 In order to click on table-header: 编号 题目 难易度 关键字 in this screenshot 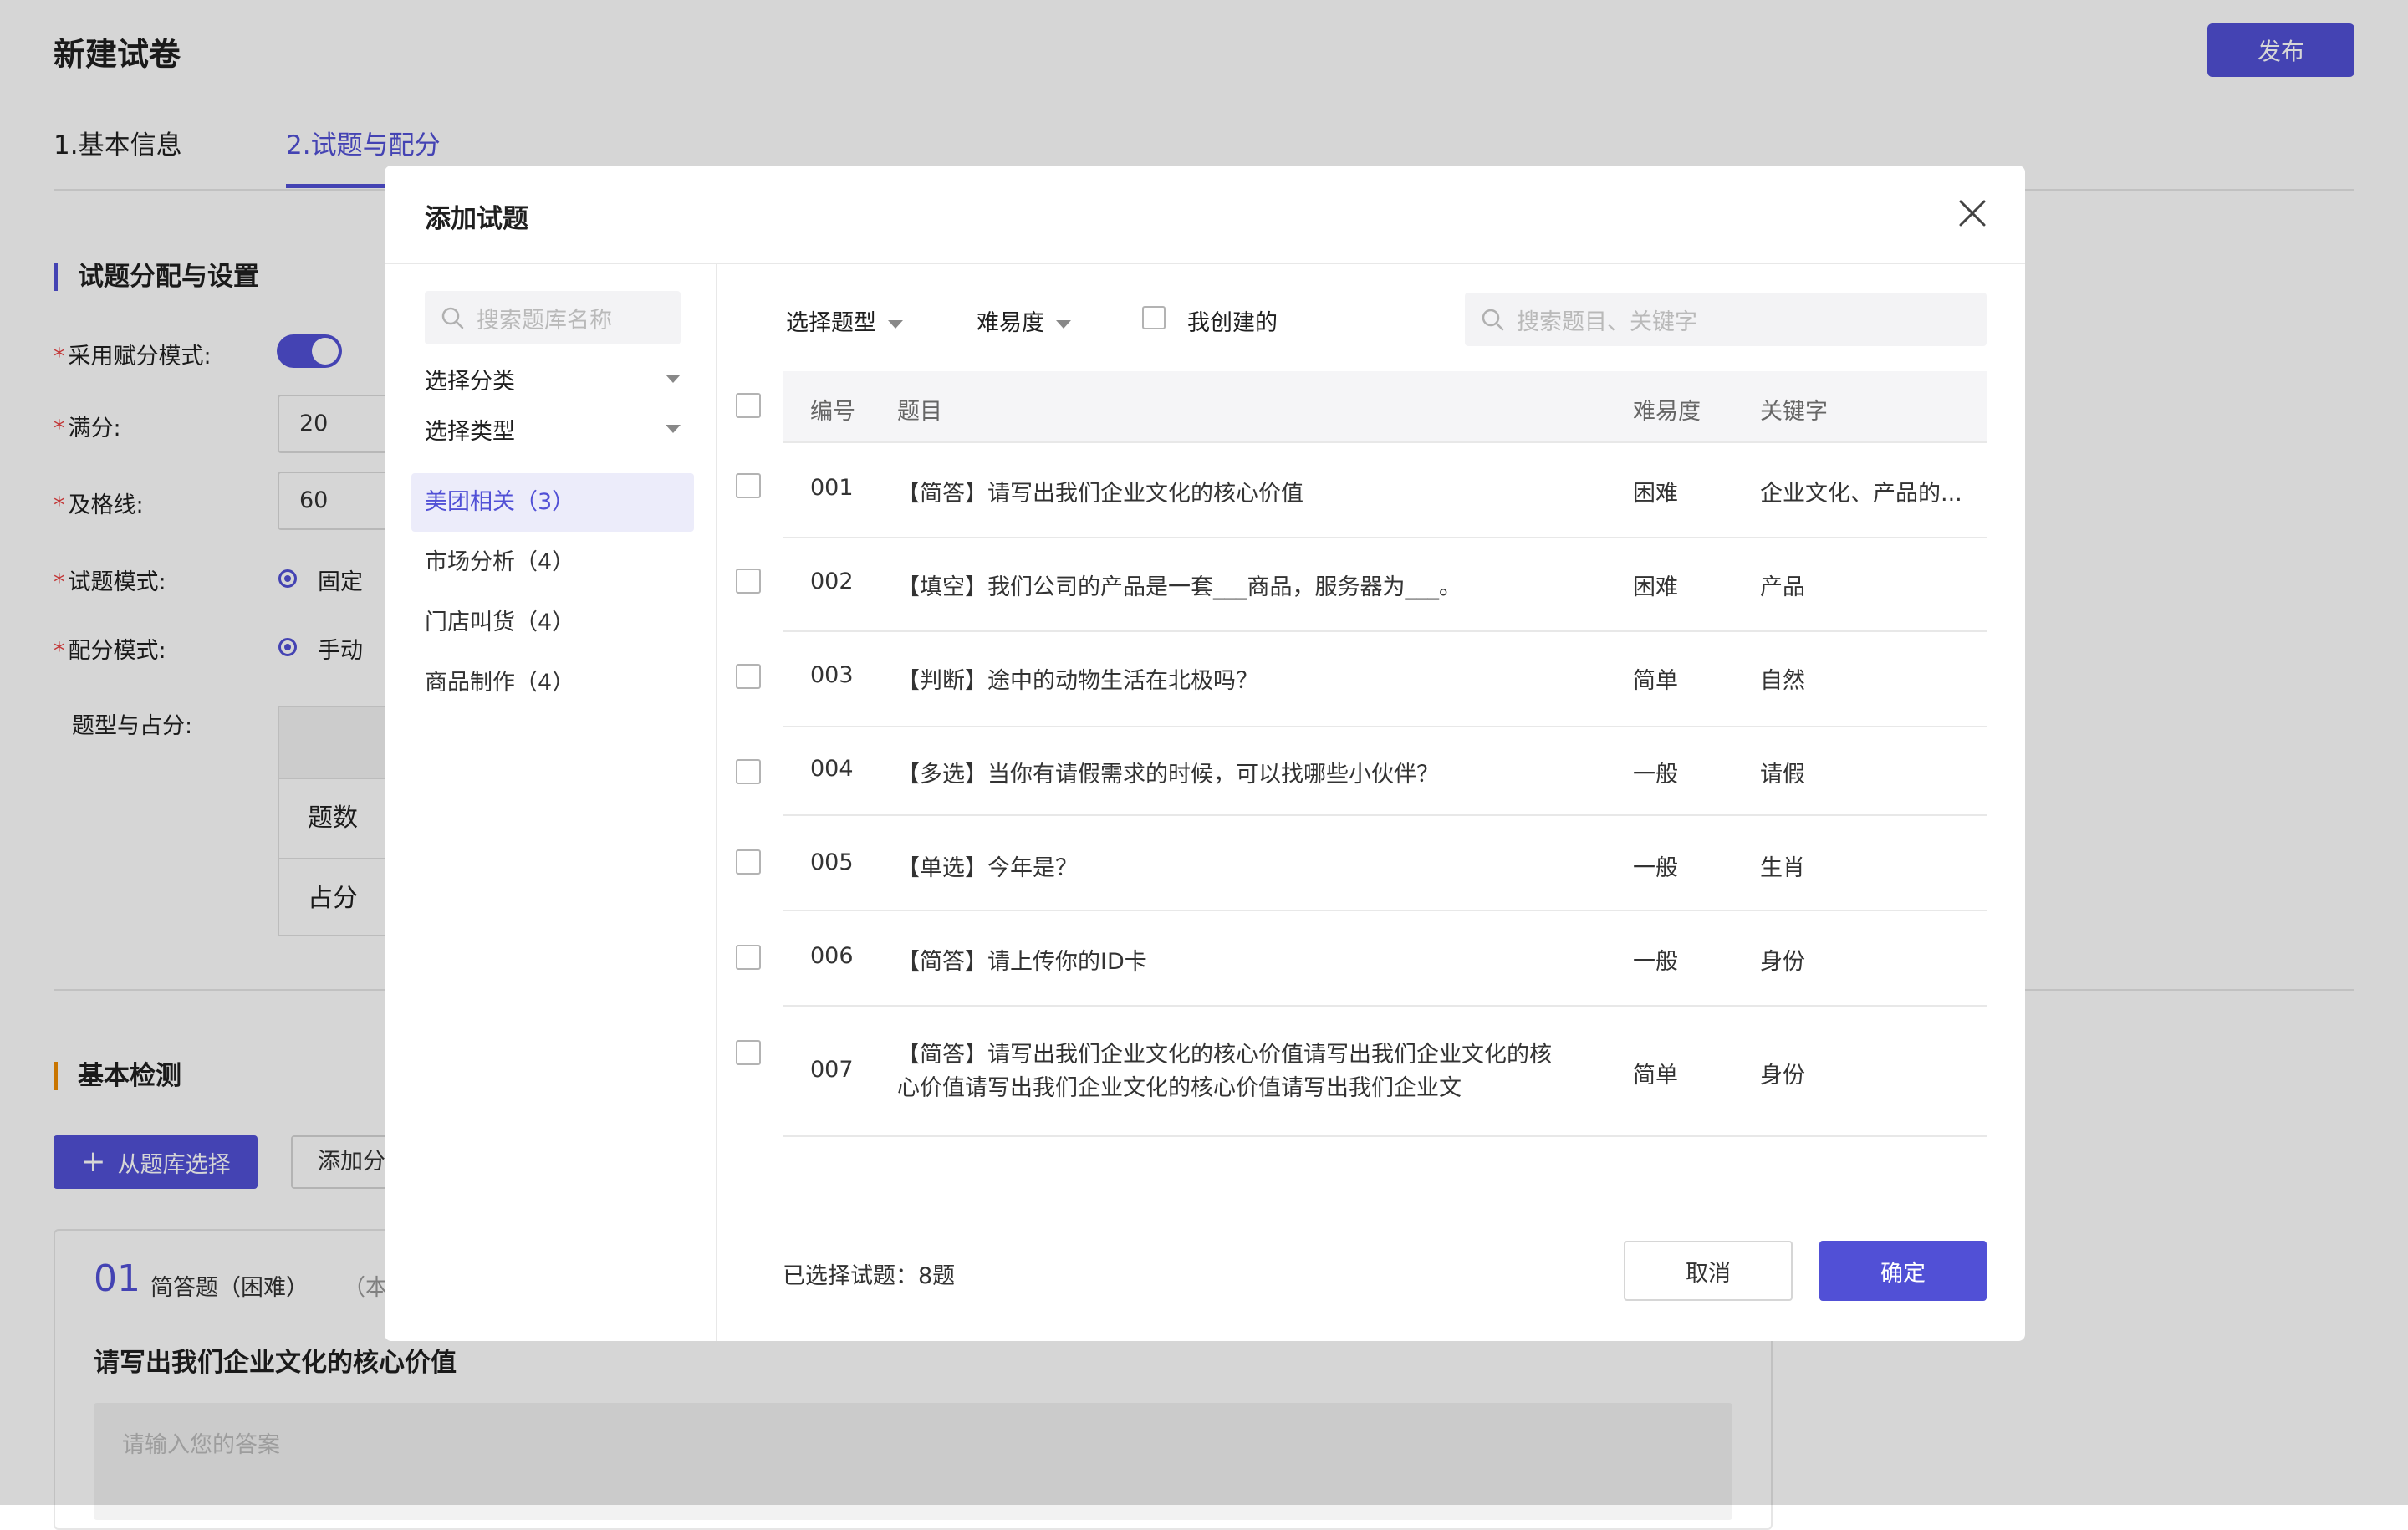, I will do `click(1385, 407)`.